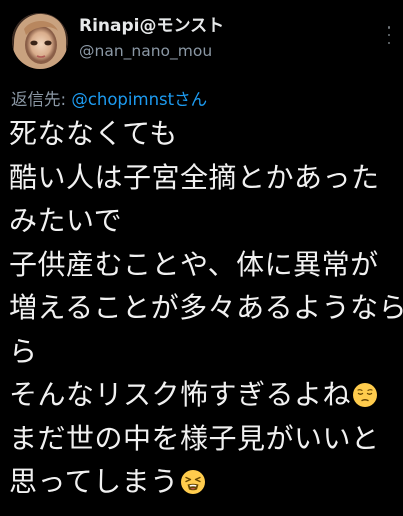 The image size is (403, 516). Describe the element at coordinates (94, 481) in the screenshot. I see `tweet-text-segment: 思ってしまう` at that location.